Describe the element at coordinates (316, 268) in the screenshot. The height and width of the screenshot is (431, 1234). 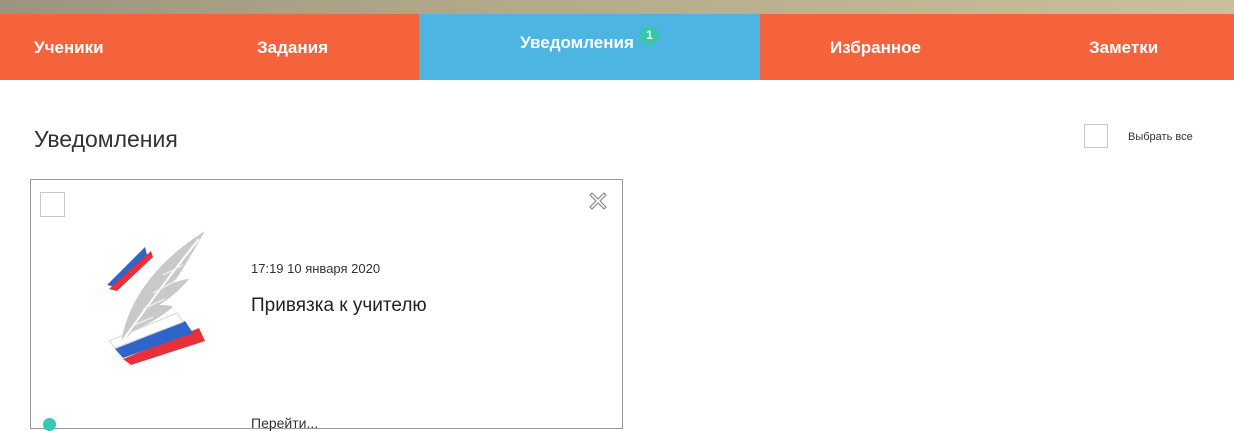
I see `notification-datetime: 17:19 10 января 2020` at that location.